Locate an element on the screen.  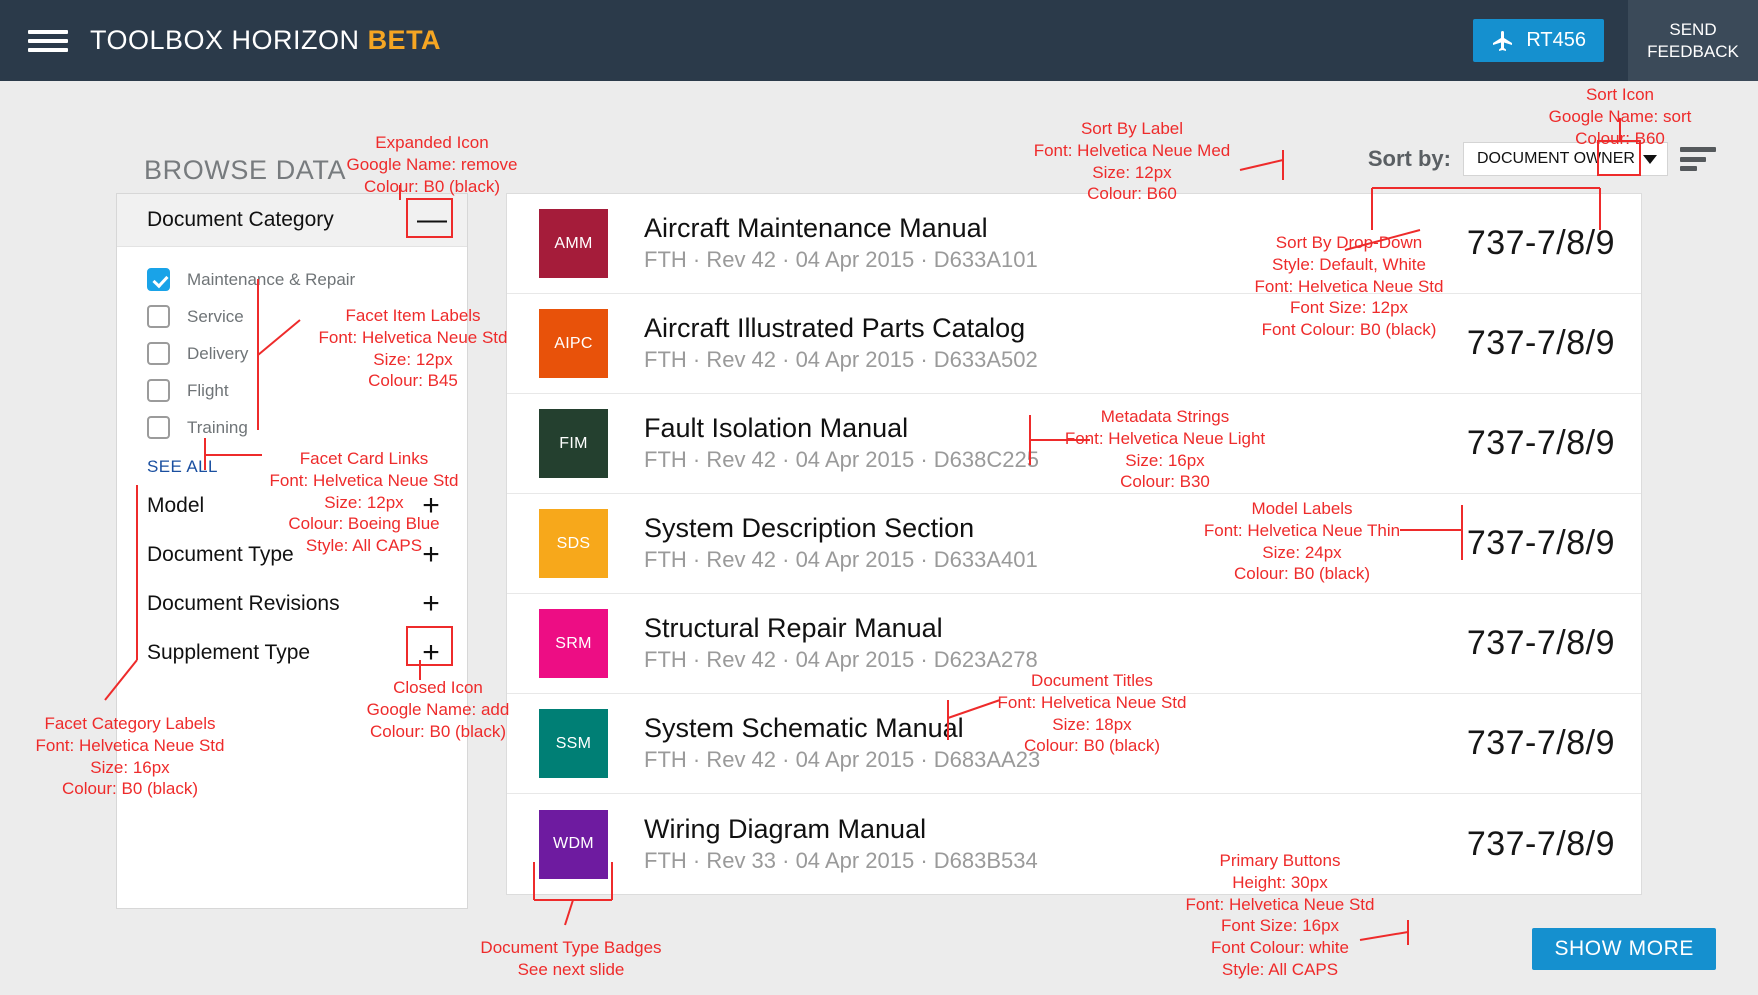
facet-header-document-type: Document Type + is located at coordinates (292, 554).